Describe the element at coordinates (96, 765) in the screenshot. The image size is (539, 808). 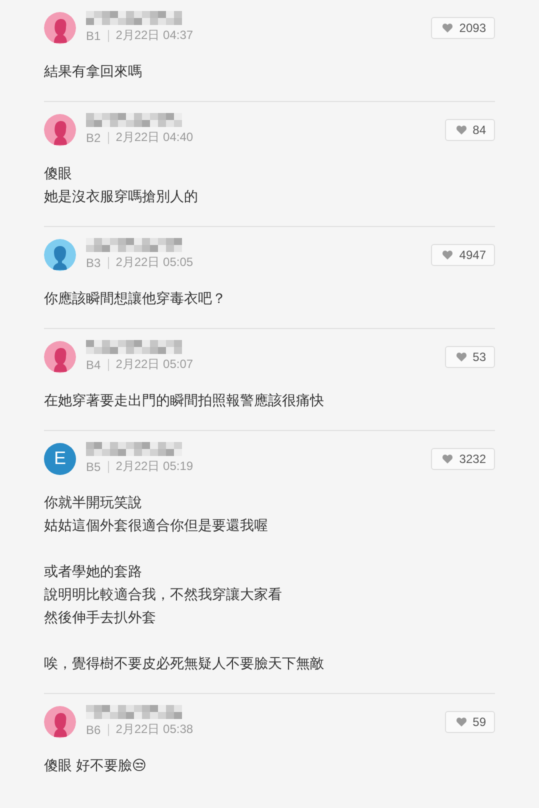
I see `comment-text: 傻眼 好不要臉😒` at that location.